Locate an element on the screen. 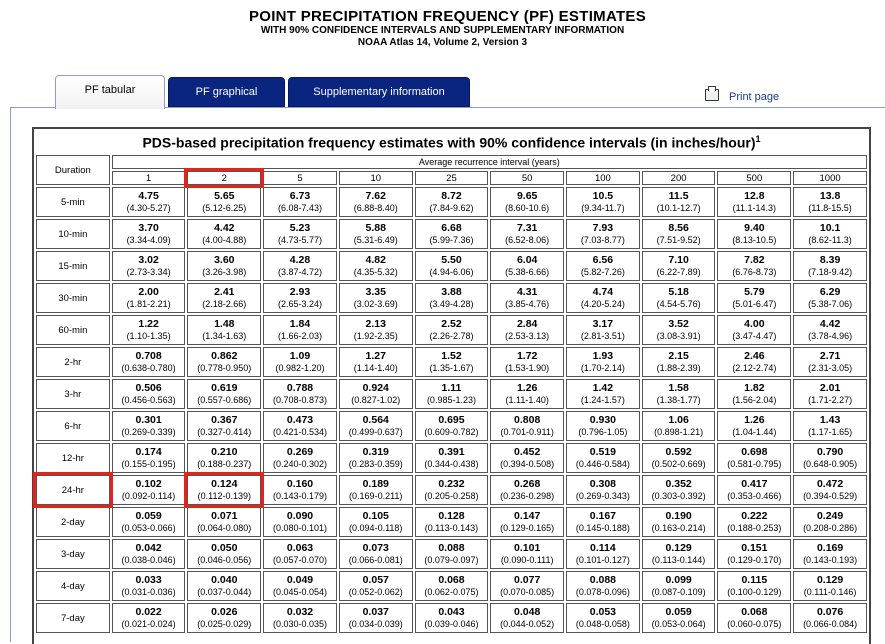  pf-estimate-cell: 0.174 (0.155-0.195) is located at coordinates (148, 458).